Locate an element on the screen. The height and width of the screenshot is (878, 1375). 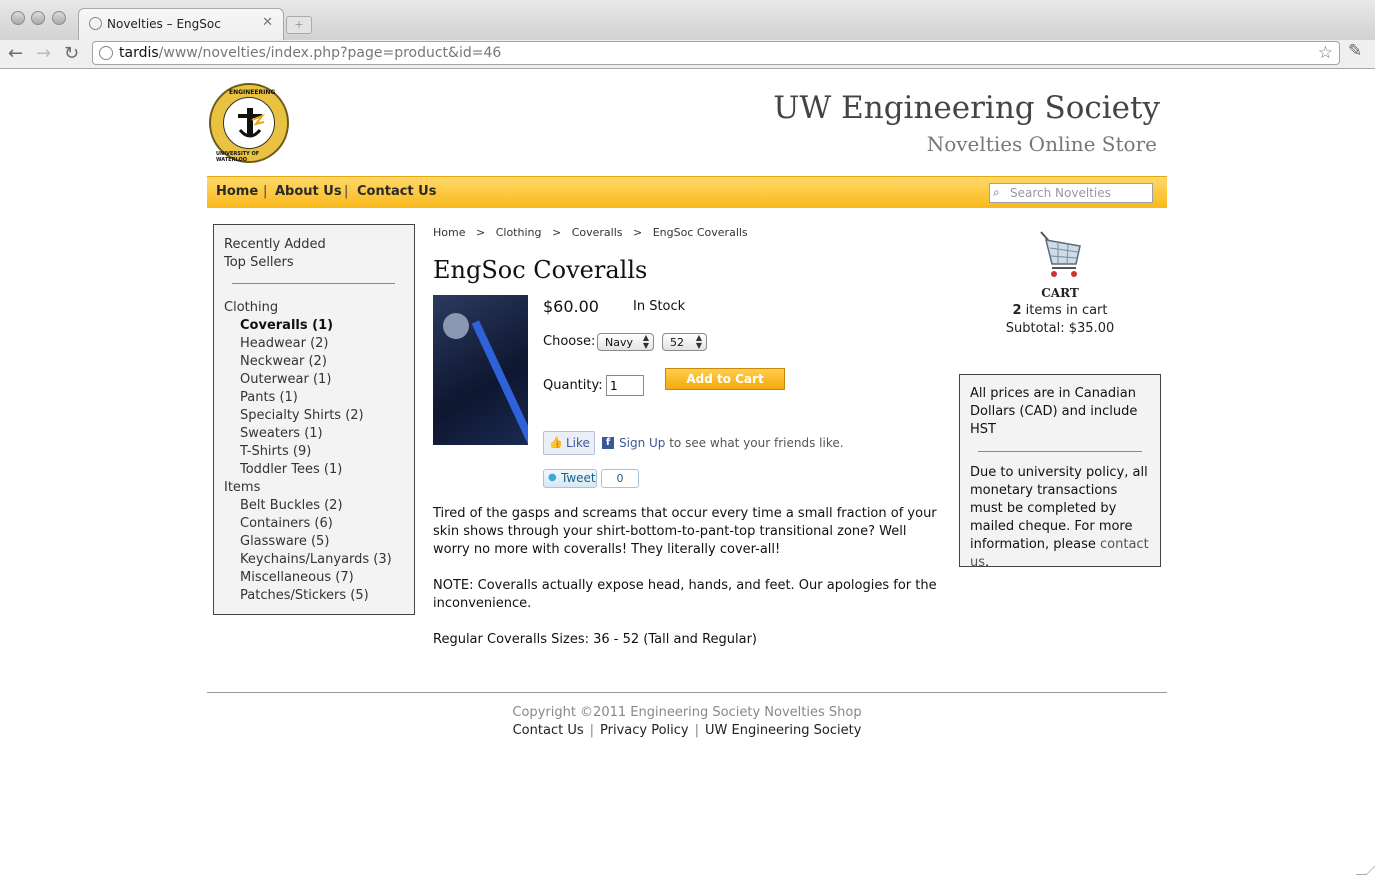
breadcrumb-current: EngSoc Coveralls is located at coordinates (700, 232).